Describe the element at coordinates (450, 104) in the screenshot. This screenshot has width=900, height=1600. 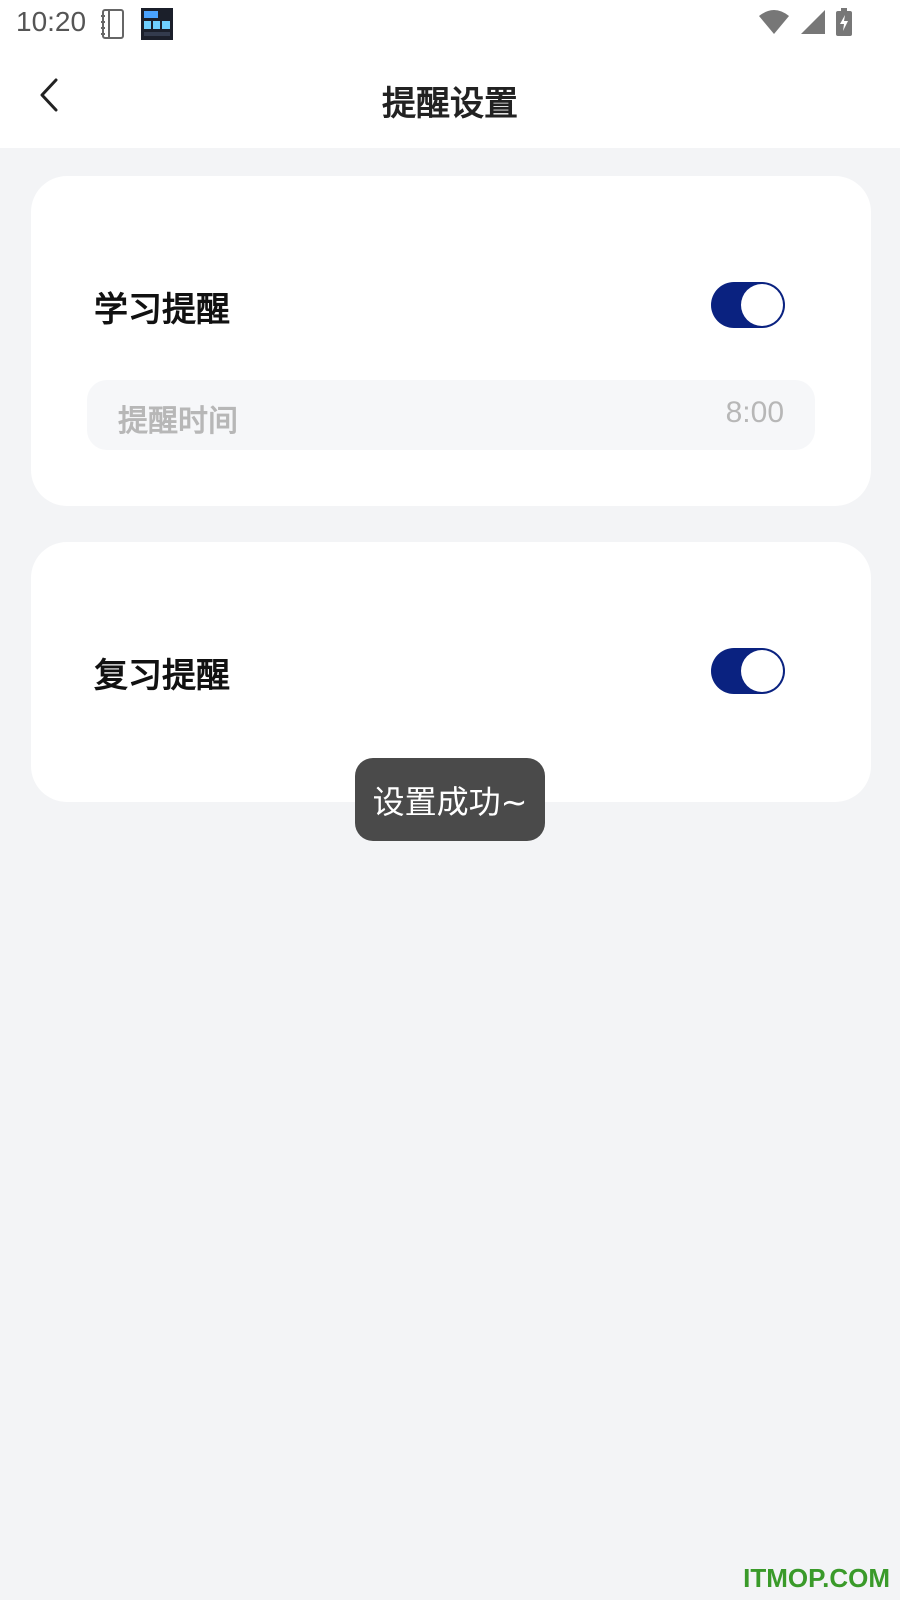
I see `page-title: 提醒设置` at that location.